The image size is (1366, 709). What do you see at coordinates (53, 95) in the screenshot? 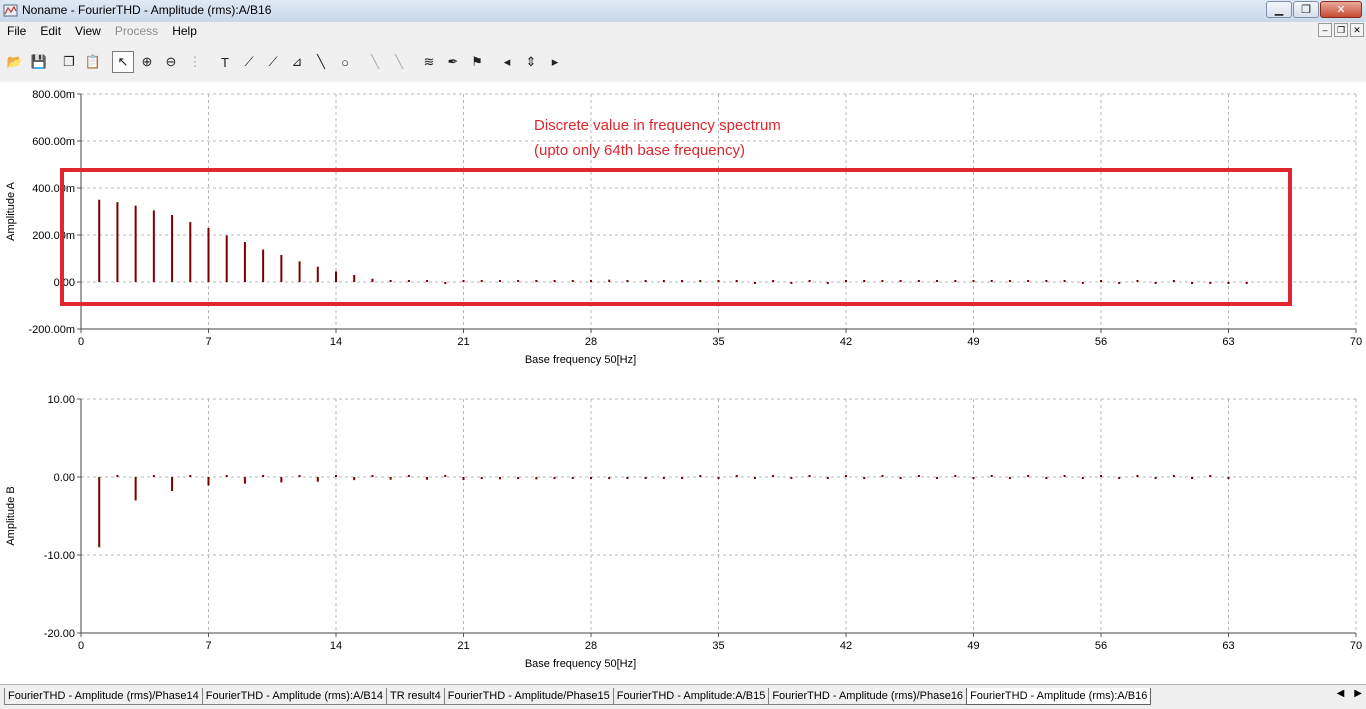
I see `chart1-y-tick-label: 800.00m` at bounding box center [53, 95].